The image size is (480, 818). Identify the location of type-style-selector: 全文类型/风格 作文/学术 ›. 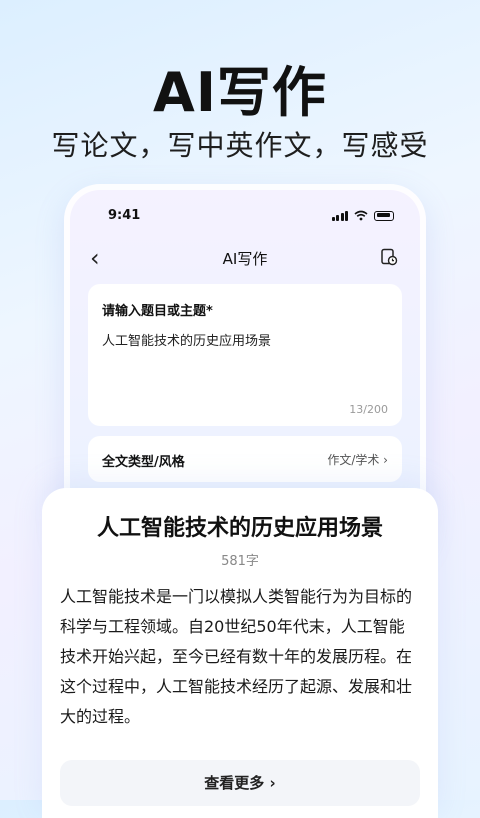
(245, 459).